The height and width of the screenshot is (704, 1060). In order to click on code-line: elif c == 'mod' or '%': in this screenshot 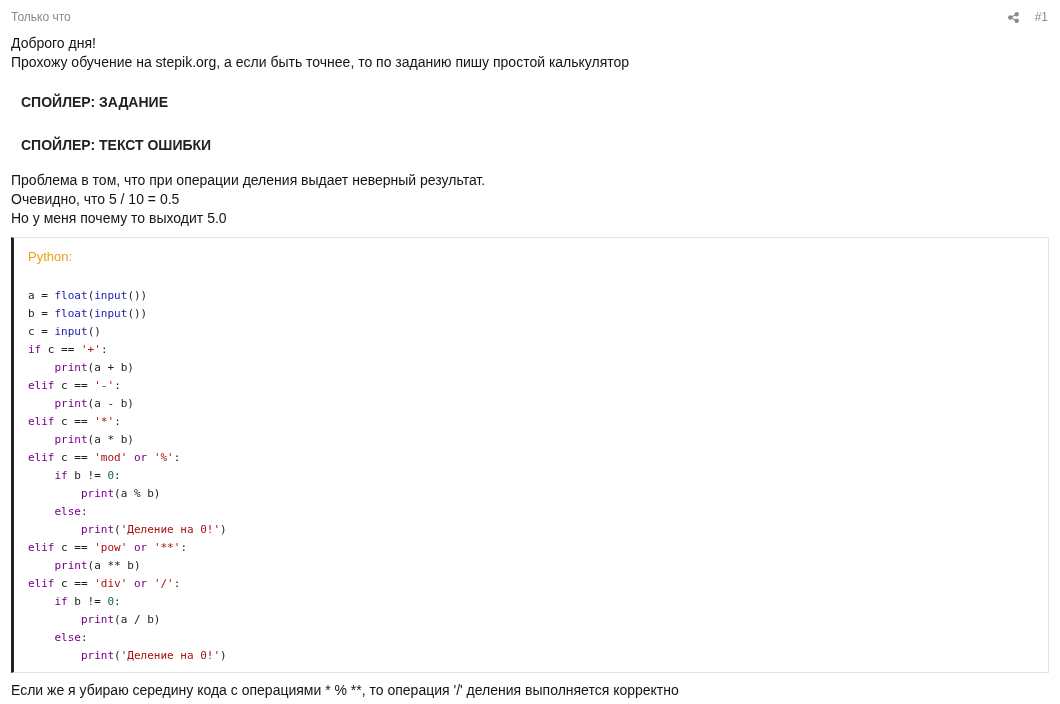, I will do `click(104, 458)`.